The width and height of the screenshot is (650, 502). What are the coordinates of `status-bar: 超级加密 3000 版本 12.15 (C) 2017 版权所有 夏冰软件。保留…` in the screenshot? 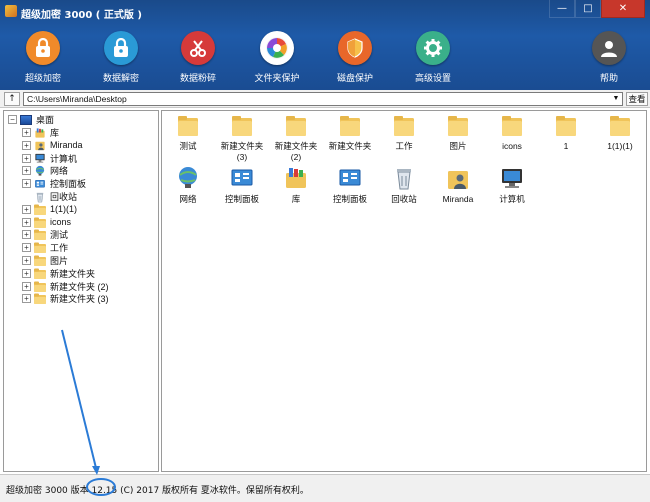 It's located at (325, 488).